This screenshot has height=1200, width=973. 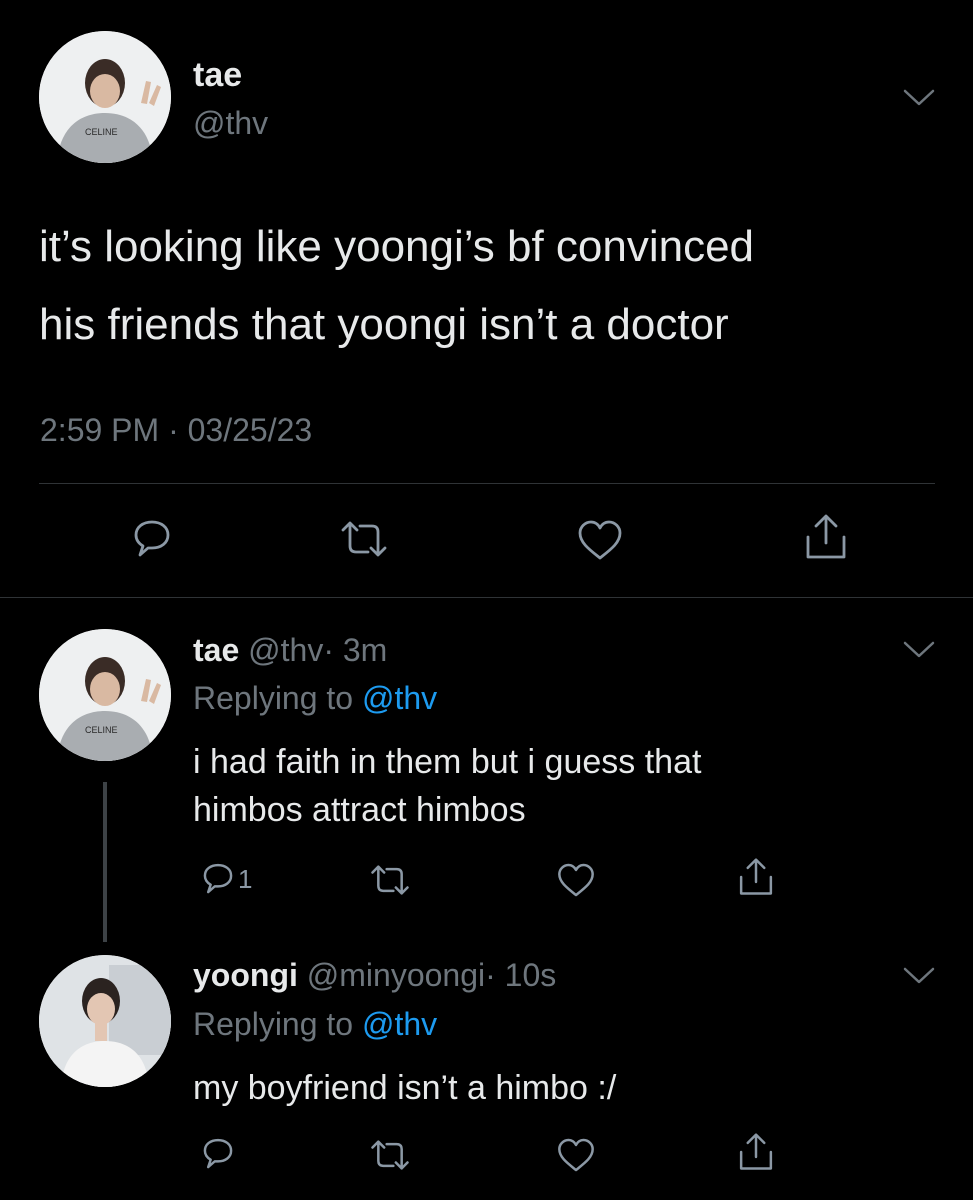 I want to click on reply1-avatar: CELINE, so click(x=105, y=695).